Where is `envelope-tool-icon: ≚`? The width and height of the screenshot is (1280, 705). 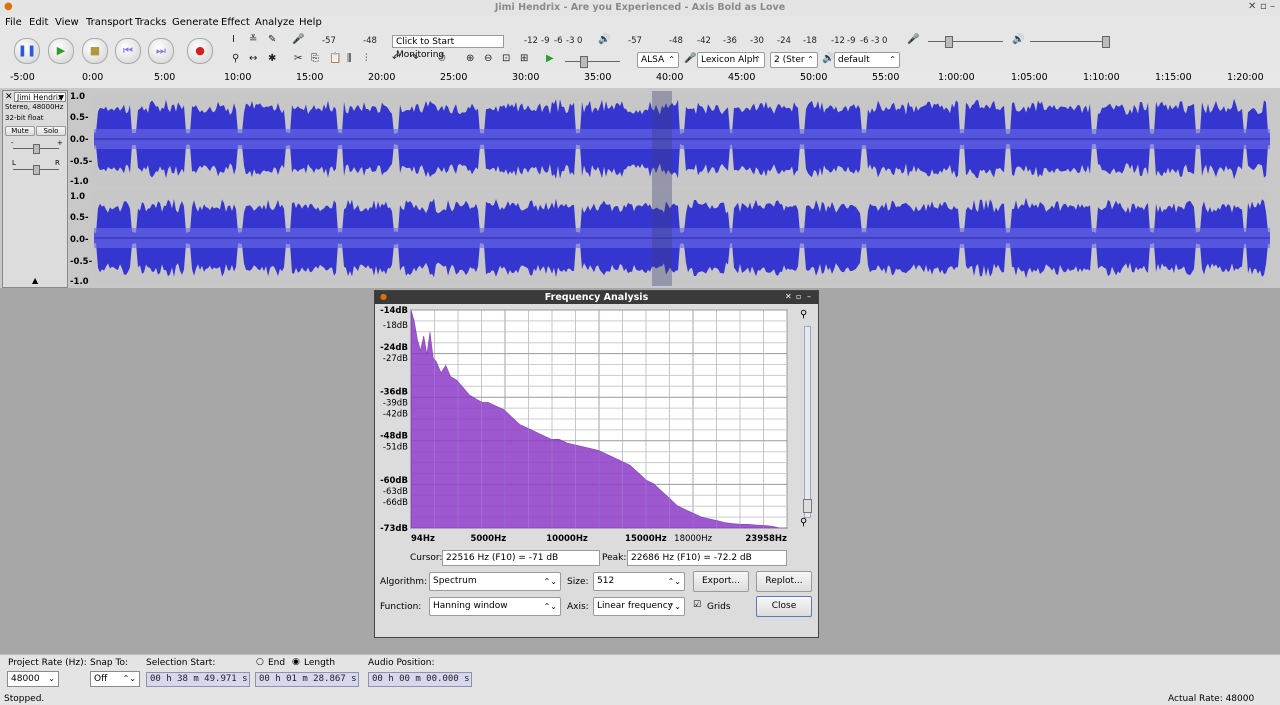
envelope-tool-icon: ≚ is located at coordinates (253, 39).